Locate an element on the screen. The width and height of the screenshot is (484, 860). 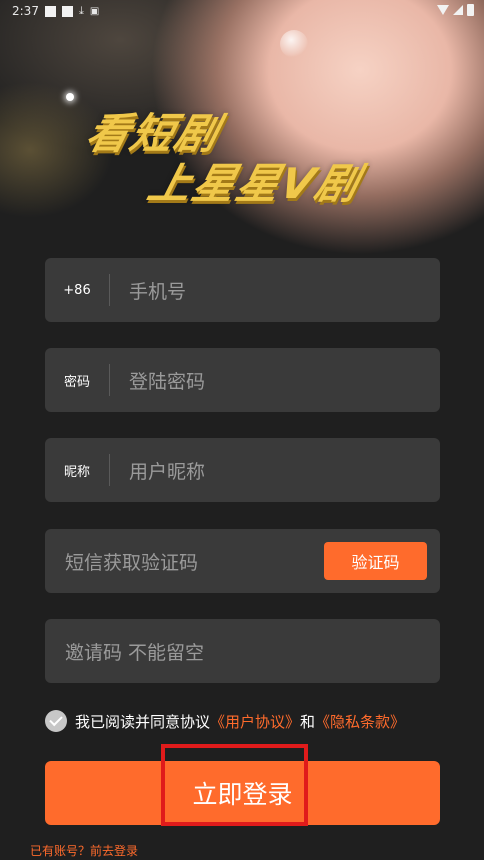
sms-code-input: 短信获取验证码 is located at coordinates (131, 561).